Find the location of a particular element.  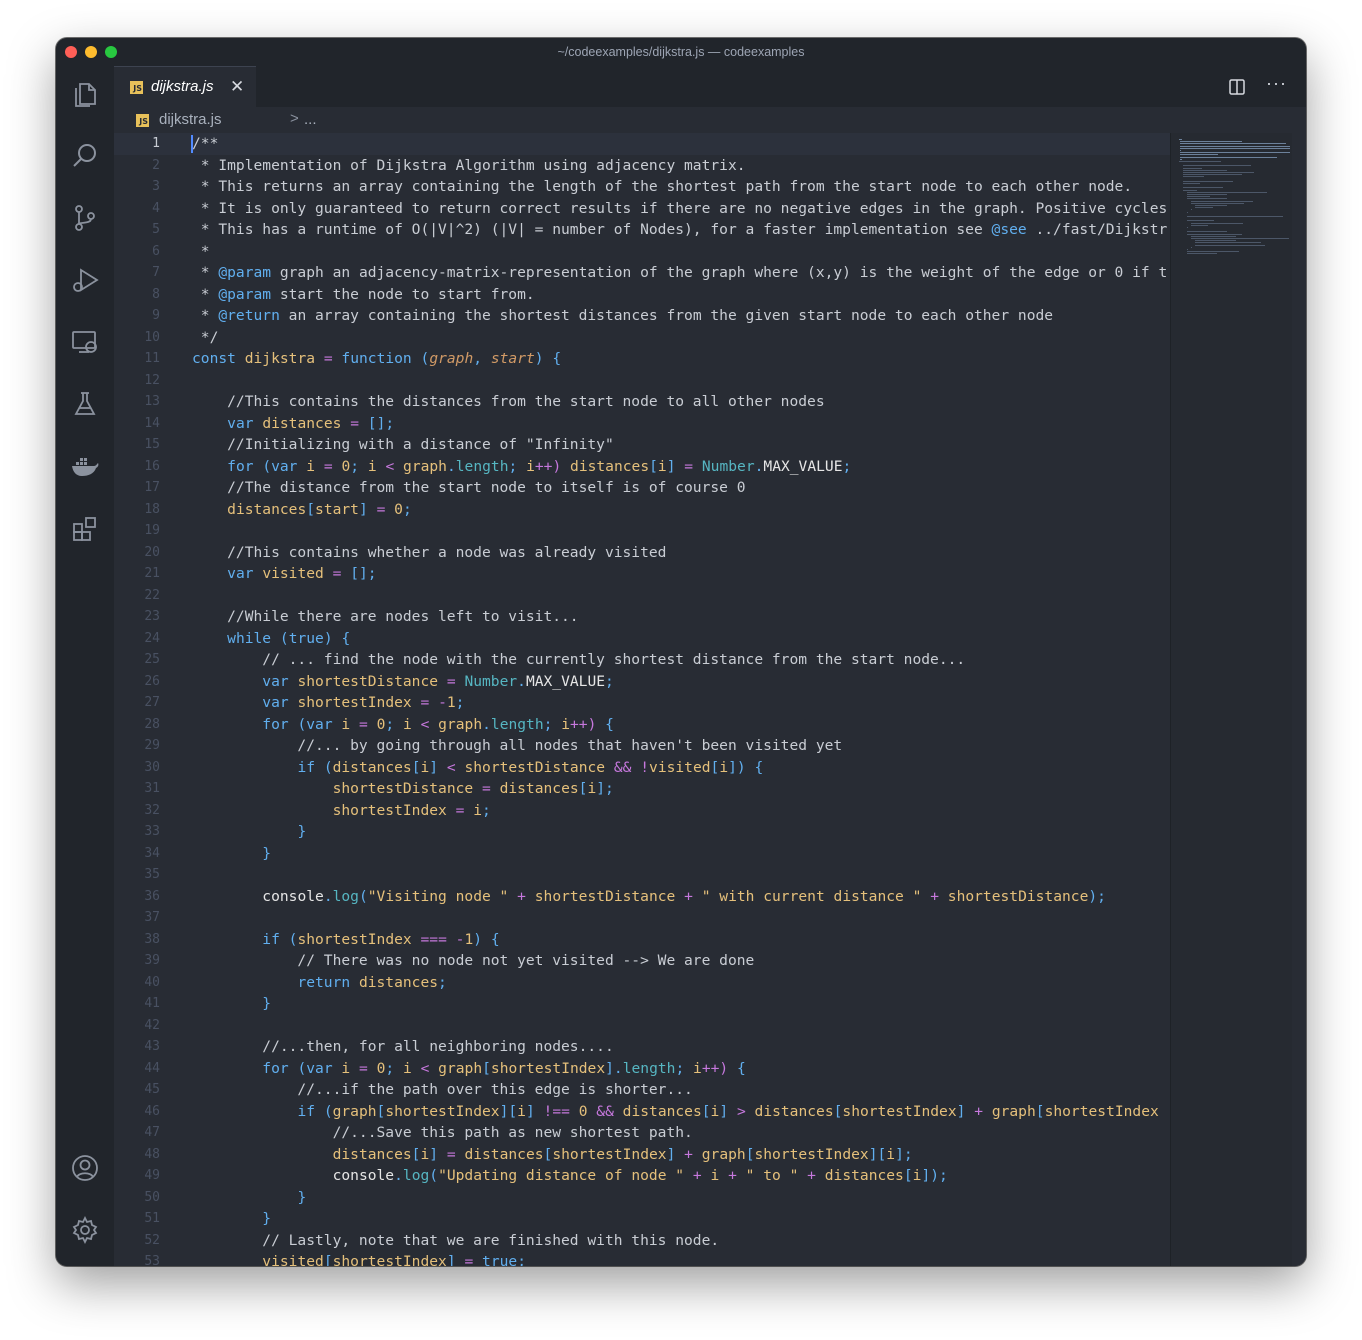

vertical-scrollbar is located at coordinates (1299, 699).